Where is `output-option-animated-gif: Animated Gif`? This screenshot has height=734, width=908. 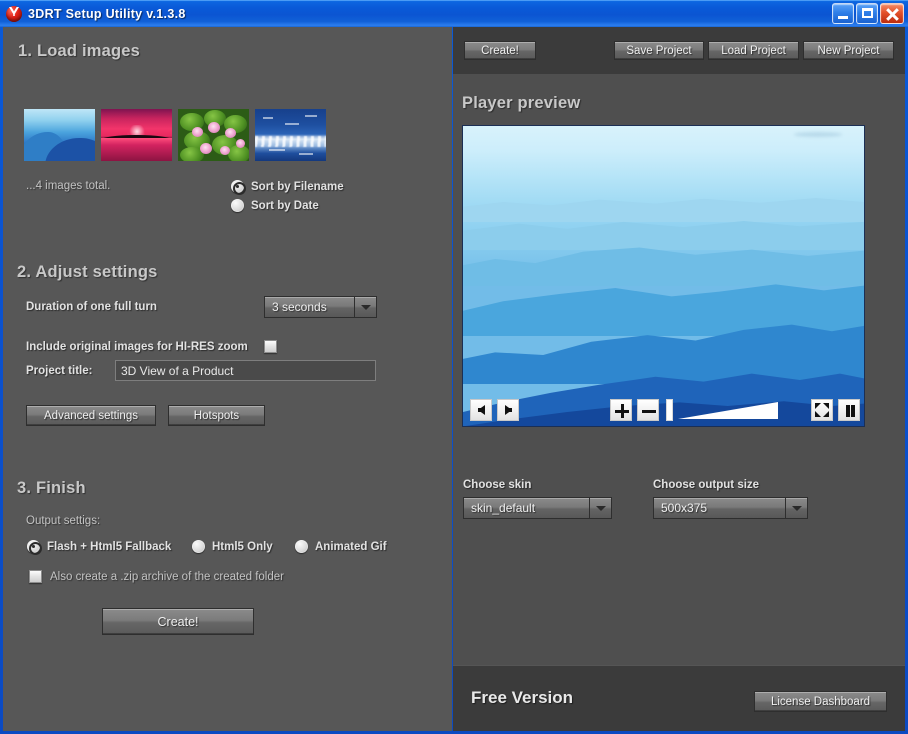
output-option-animated-gif: Animated Gif is located at coordinates (341, 546).